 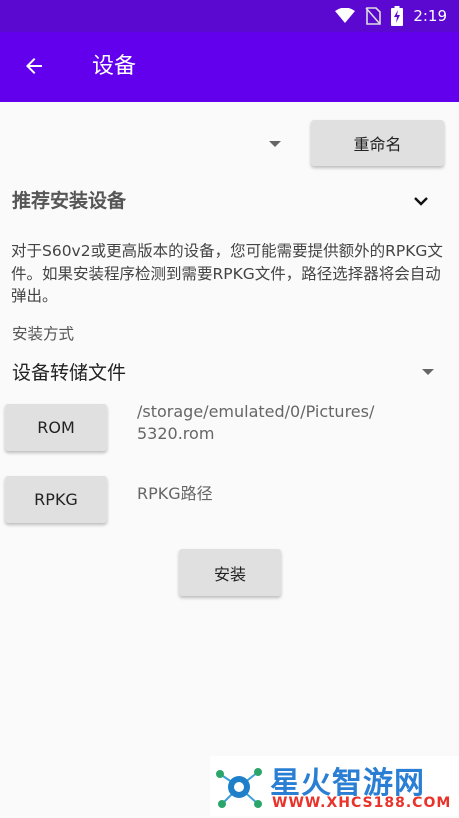 I want to click on app-bar: 设备, so click(x=229, y=67).